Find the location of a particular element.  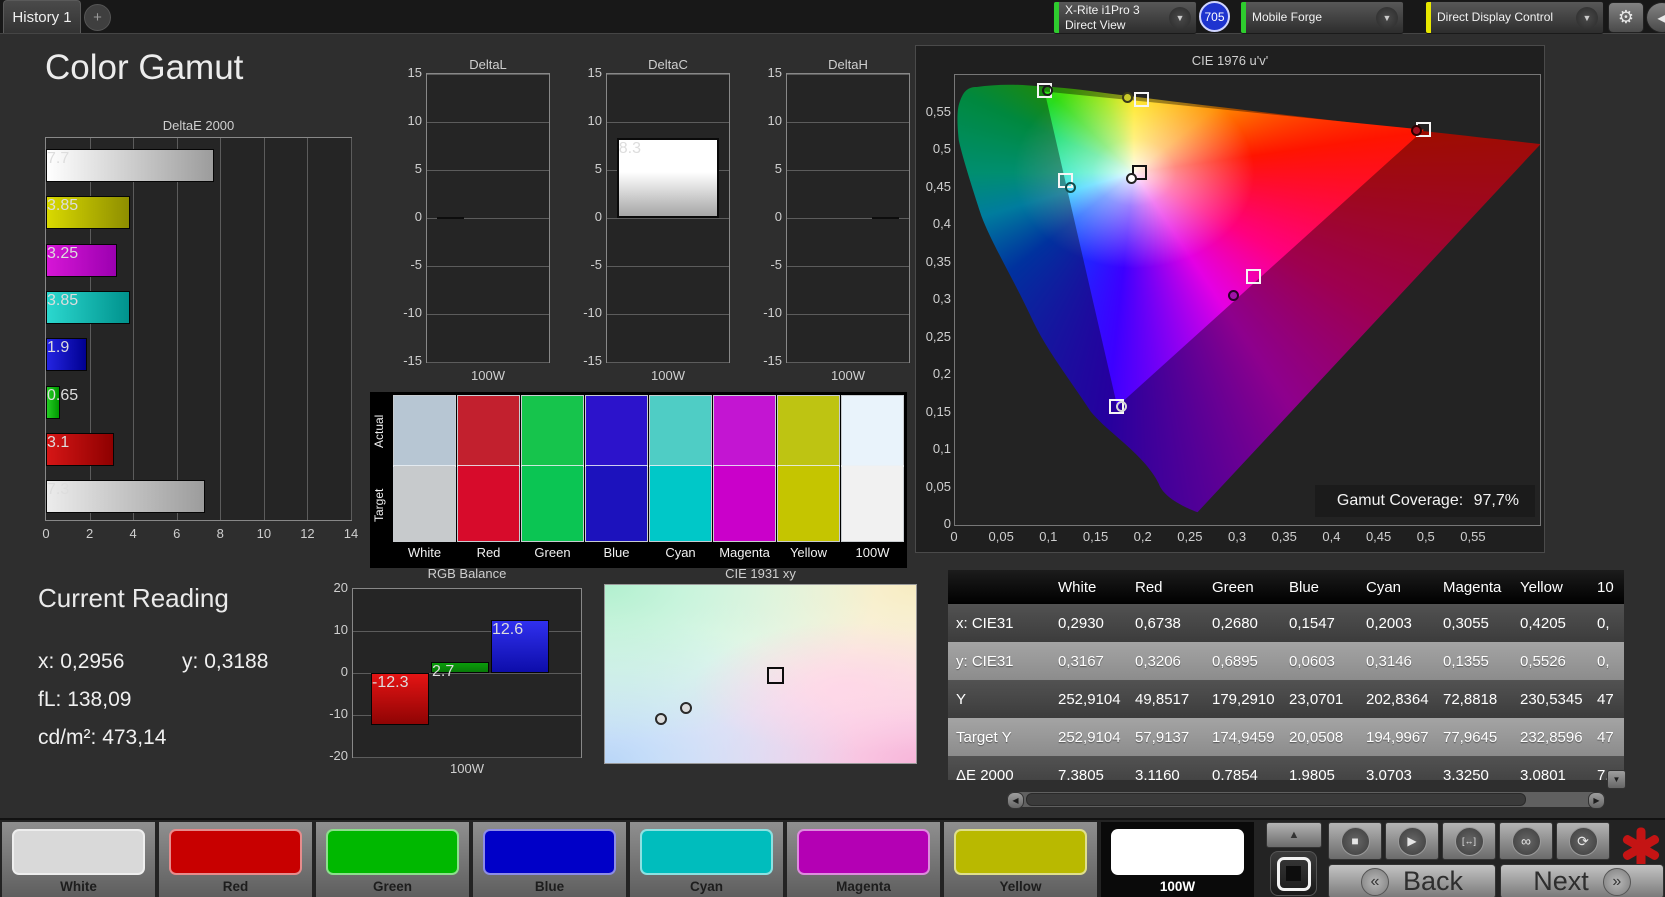

y-tick-label: -15 is located at coordinates (772, 360).